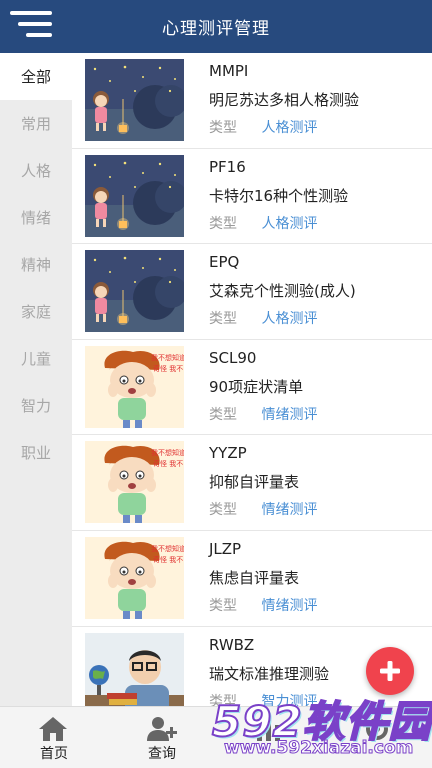 The height and width of the screenshot is (768, 432). What do you see at coordinates (162, 754) in the screenshot?
I see `tab-query-label: 查询` at bounding box center [162, 754].